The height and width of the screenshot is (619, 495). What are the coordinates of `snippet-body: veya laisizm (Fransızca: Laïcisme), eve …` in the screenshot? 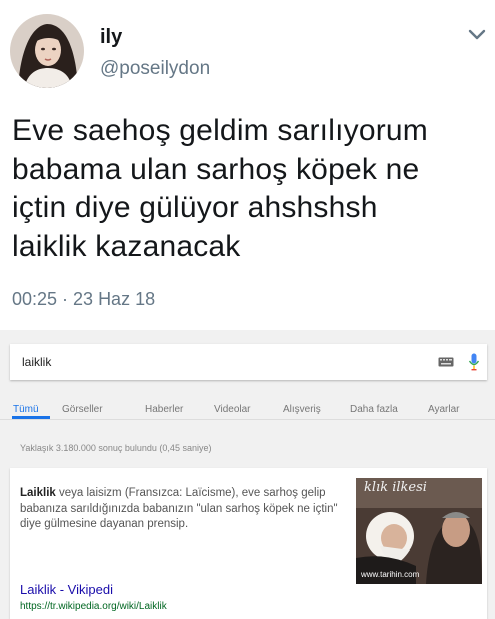 It's located at (179, 508).